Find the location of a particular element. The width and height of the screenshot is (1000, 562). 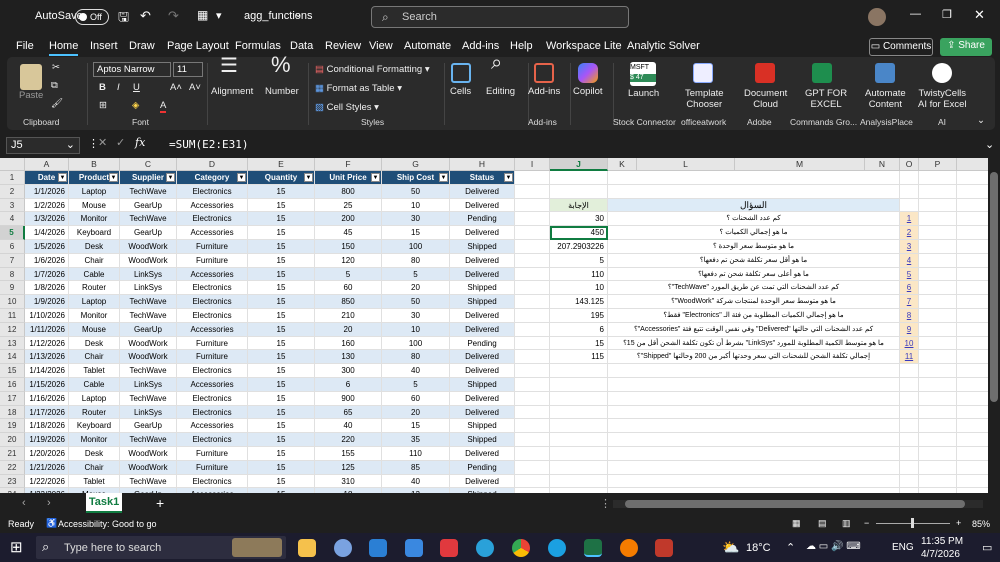

column-header-e: E is located at coordinates (281, 164).